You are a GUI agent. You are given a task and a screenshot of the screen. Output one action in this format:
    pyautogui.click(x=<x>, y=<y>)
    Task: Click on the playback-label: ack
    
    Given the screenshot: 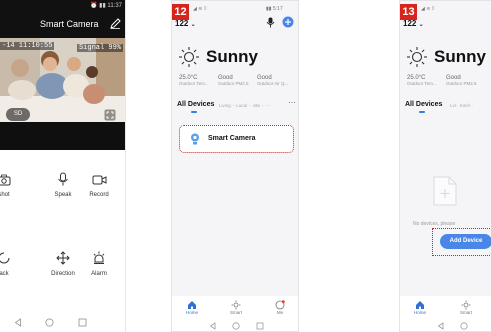 What is the action you would take?
    pyautogui.click(x=4, y=274)
    